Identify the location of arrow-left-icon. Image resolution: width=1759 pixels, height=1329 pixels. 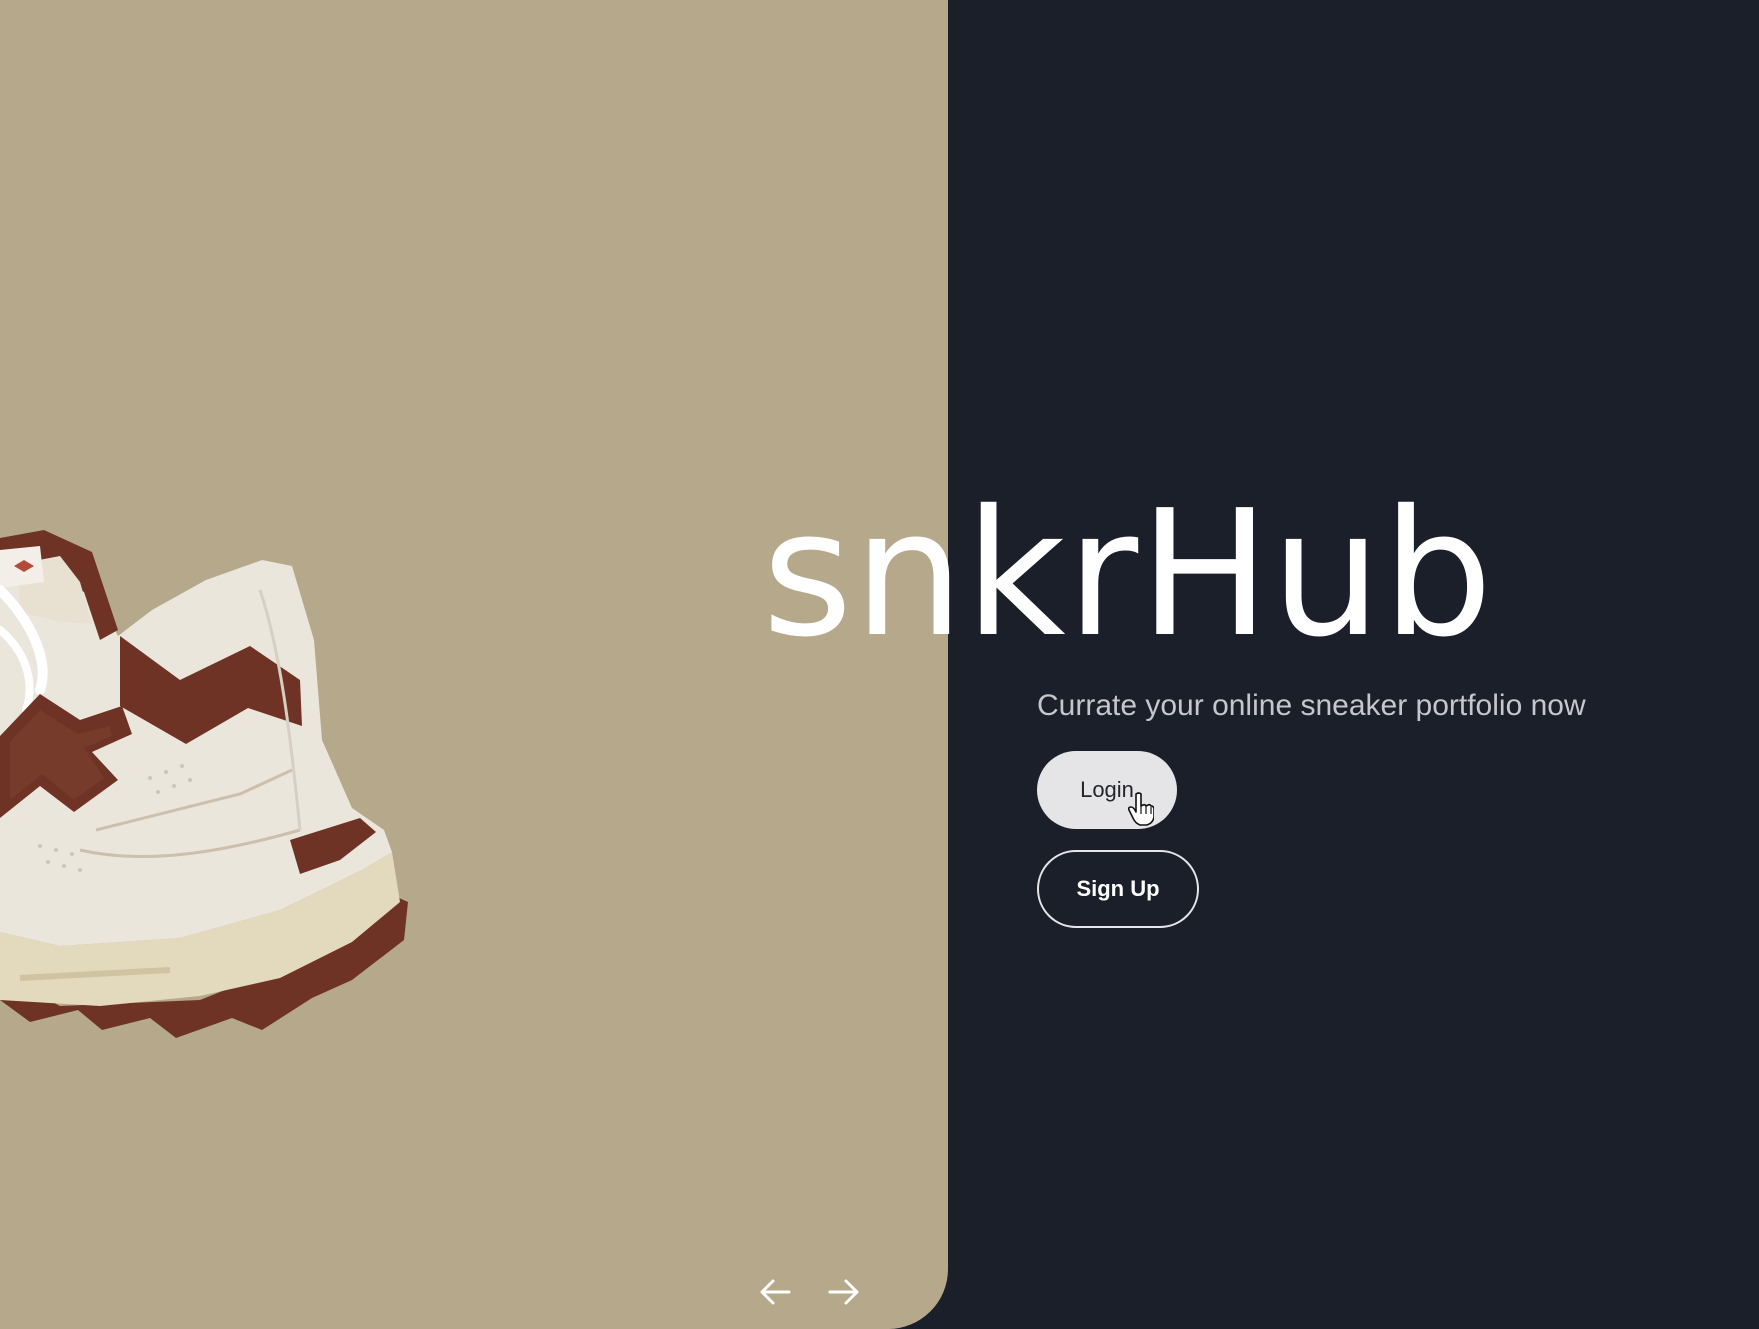
(775, 1292).